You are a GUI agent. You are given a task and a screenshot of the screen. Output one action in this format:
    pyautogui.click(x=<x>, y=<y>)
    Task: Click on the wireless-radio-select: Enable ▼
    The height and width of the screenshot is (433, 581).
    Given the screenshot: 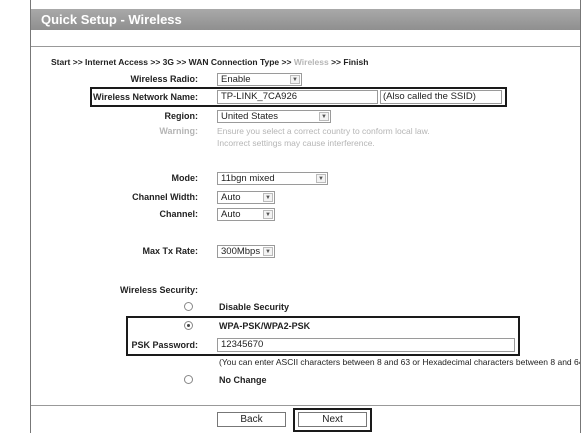 What is the action you would take?
    pyautogui.click(x=259, y=79)
    